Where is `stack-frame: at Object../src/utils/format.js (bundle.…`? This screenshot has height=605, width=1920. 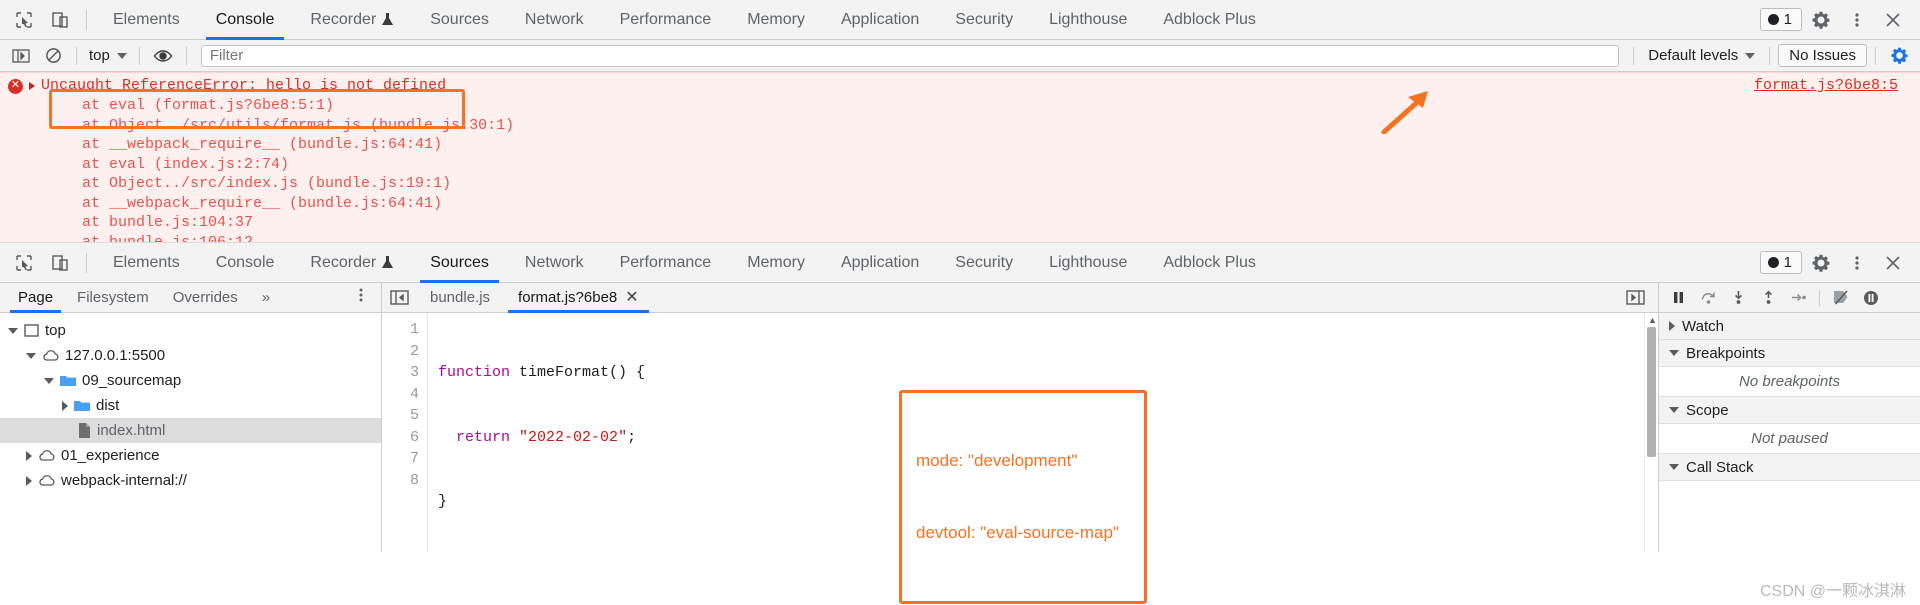
stack-frame: at Object../src/utils/format.js (bundle.… is located at coordinates (960, 126).